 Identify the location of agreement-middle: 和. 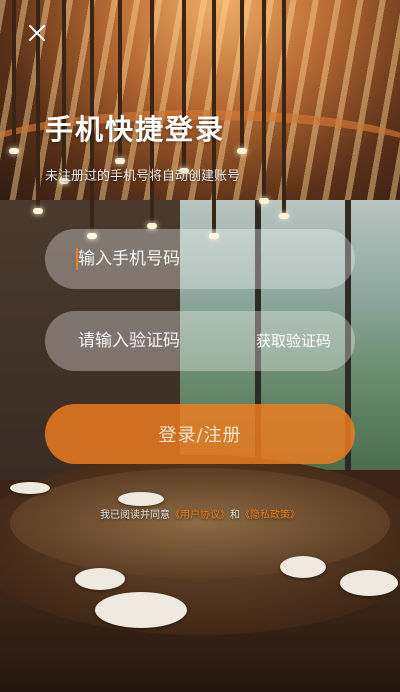
(235, 515).